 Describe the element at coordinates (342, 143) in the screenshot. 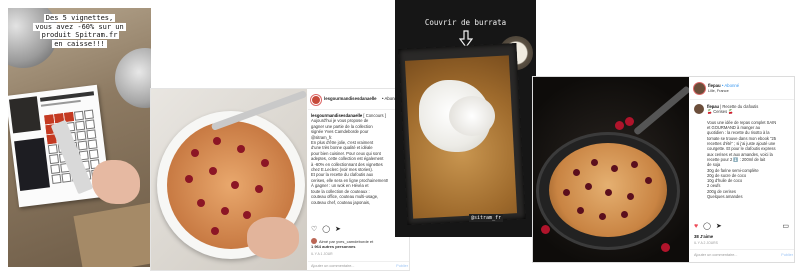

I see `caption-line: En plus d'être jolie, c'est vraiment` at that location.